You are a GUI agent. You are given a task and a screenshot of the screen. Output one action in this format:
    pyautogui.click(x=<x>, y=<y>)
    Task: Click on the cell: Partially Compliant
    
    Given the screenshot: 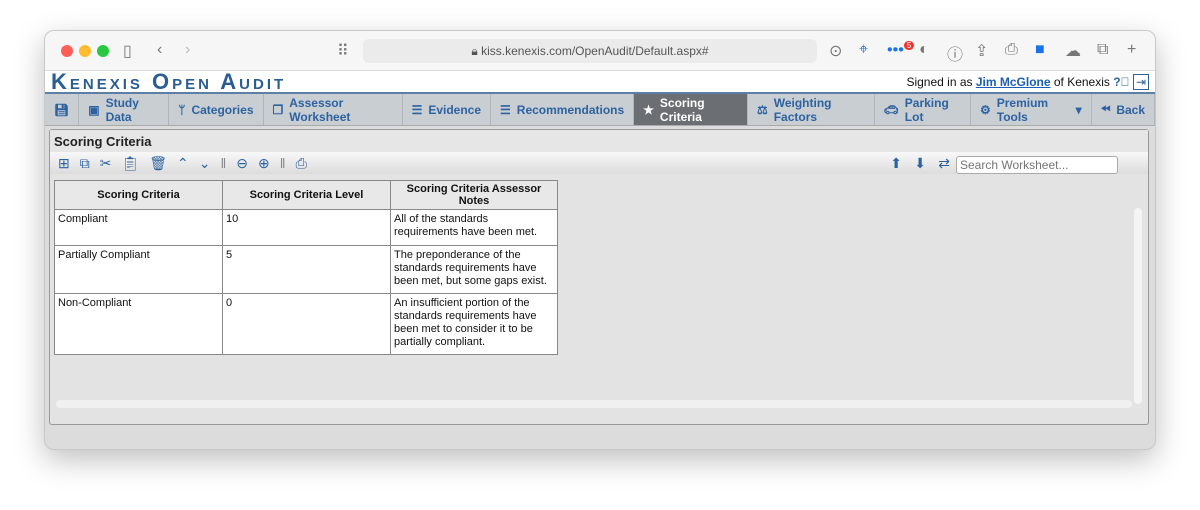 What is the action you would take?
    pyautogui.click(x=138, y=269)
    